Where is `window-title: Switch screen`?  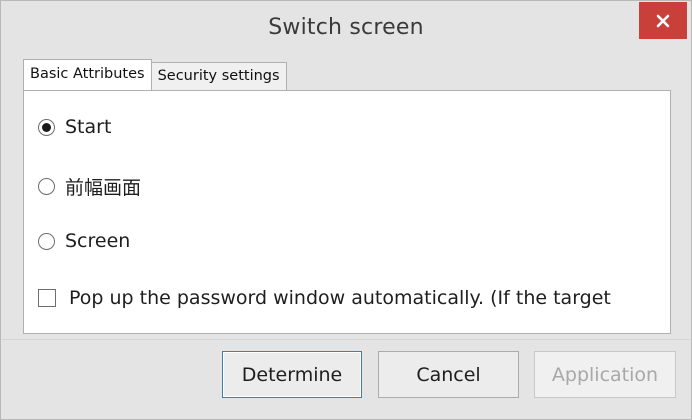 window-title: Switch screen is located at coordinates (346, 27).